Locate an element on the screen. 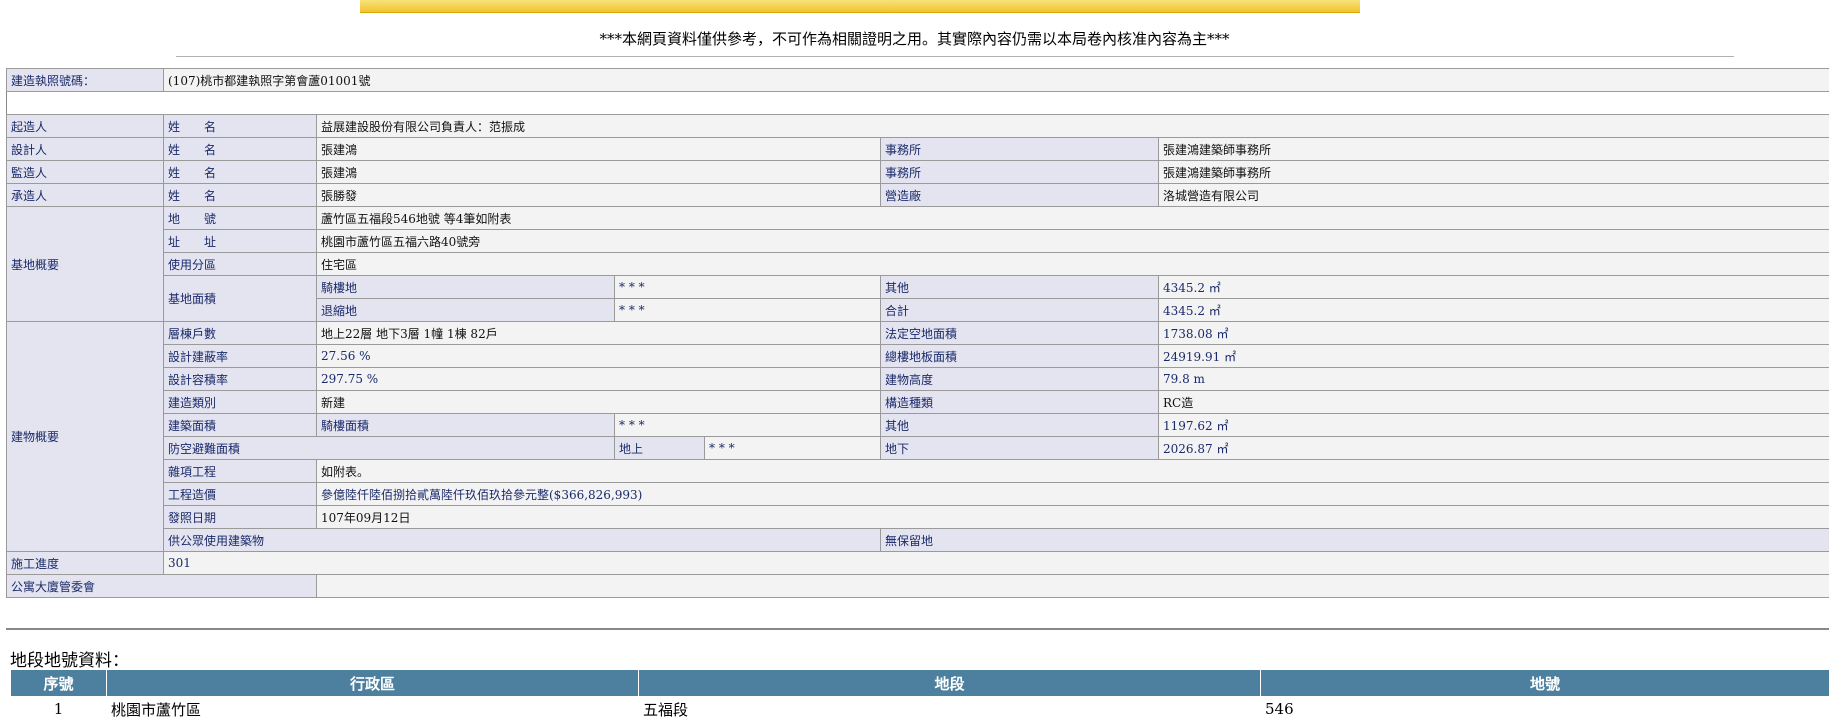 The width and height of the screenshot is (1829, 722). bld-other-label: 其他 is located at coordinates (1020, 425).